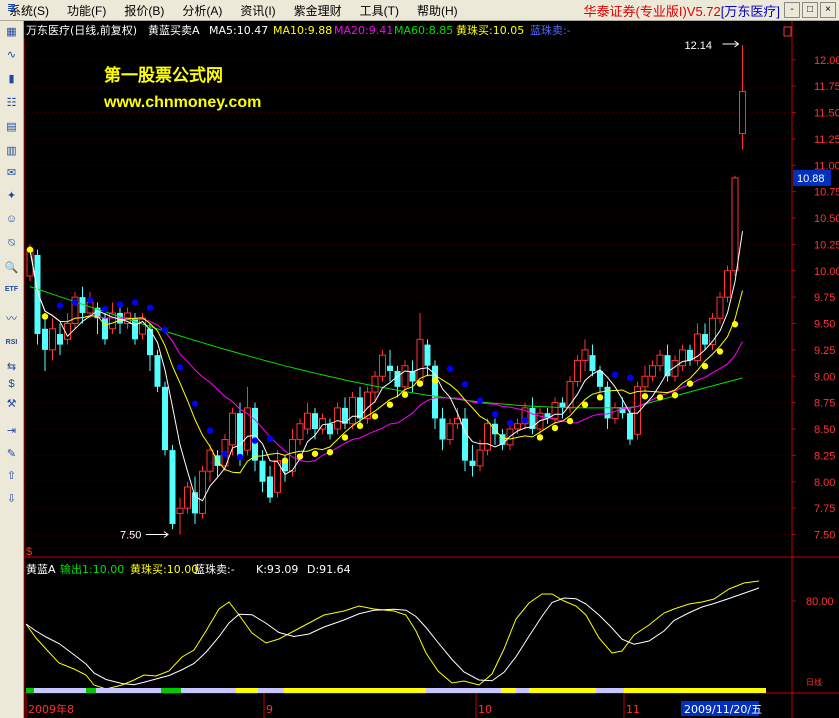 This screenshot has width=839, height=718. I want to click on brand-name: 华泰证券(专业版I)V5.72, so click(652, 11).